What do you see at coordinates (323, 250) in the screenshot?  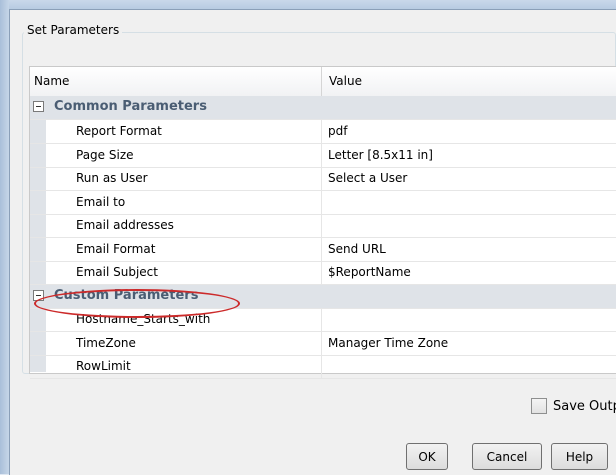 I see `grid-row: Email Format Send URL` at bounding box center [323, 250].